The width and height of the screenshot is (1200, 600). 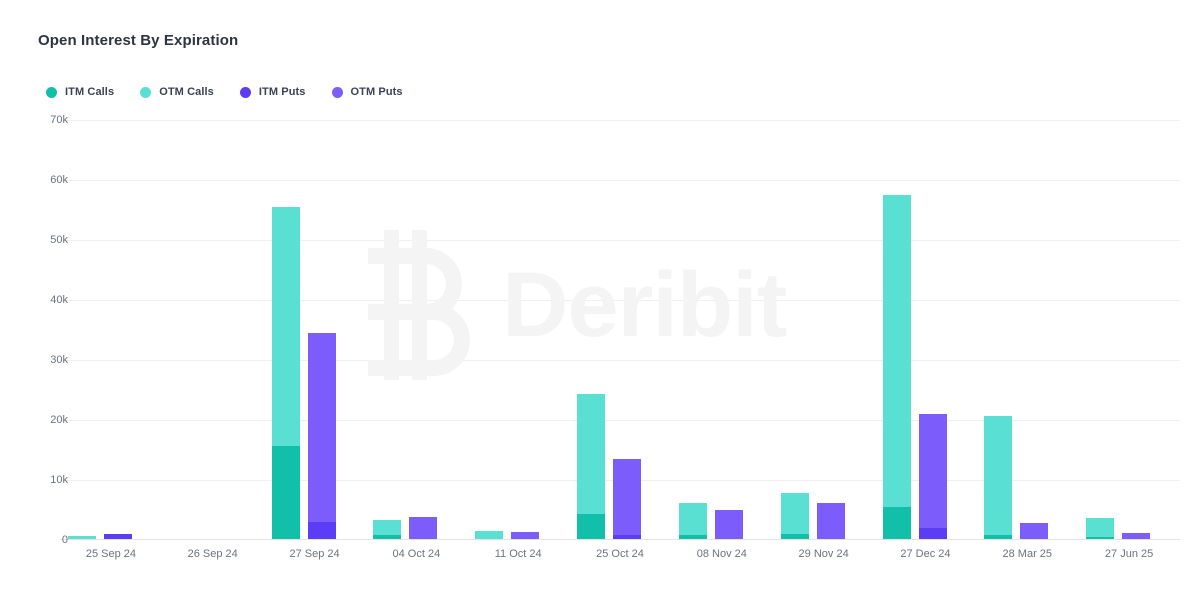 What do you see at coordinates (376, 92) in the screenshot?
I see `legend-label: OTM Puts` at bounding box center [376, 92].